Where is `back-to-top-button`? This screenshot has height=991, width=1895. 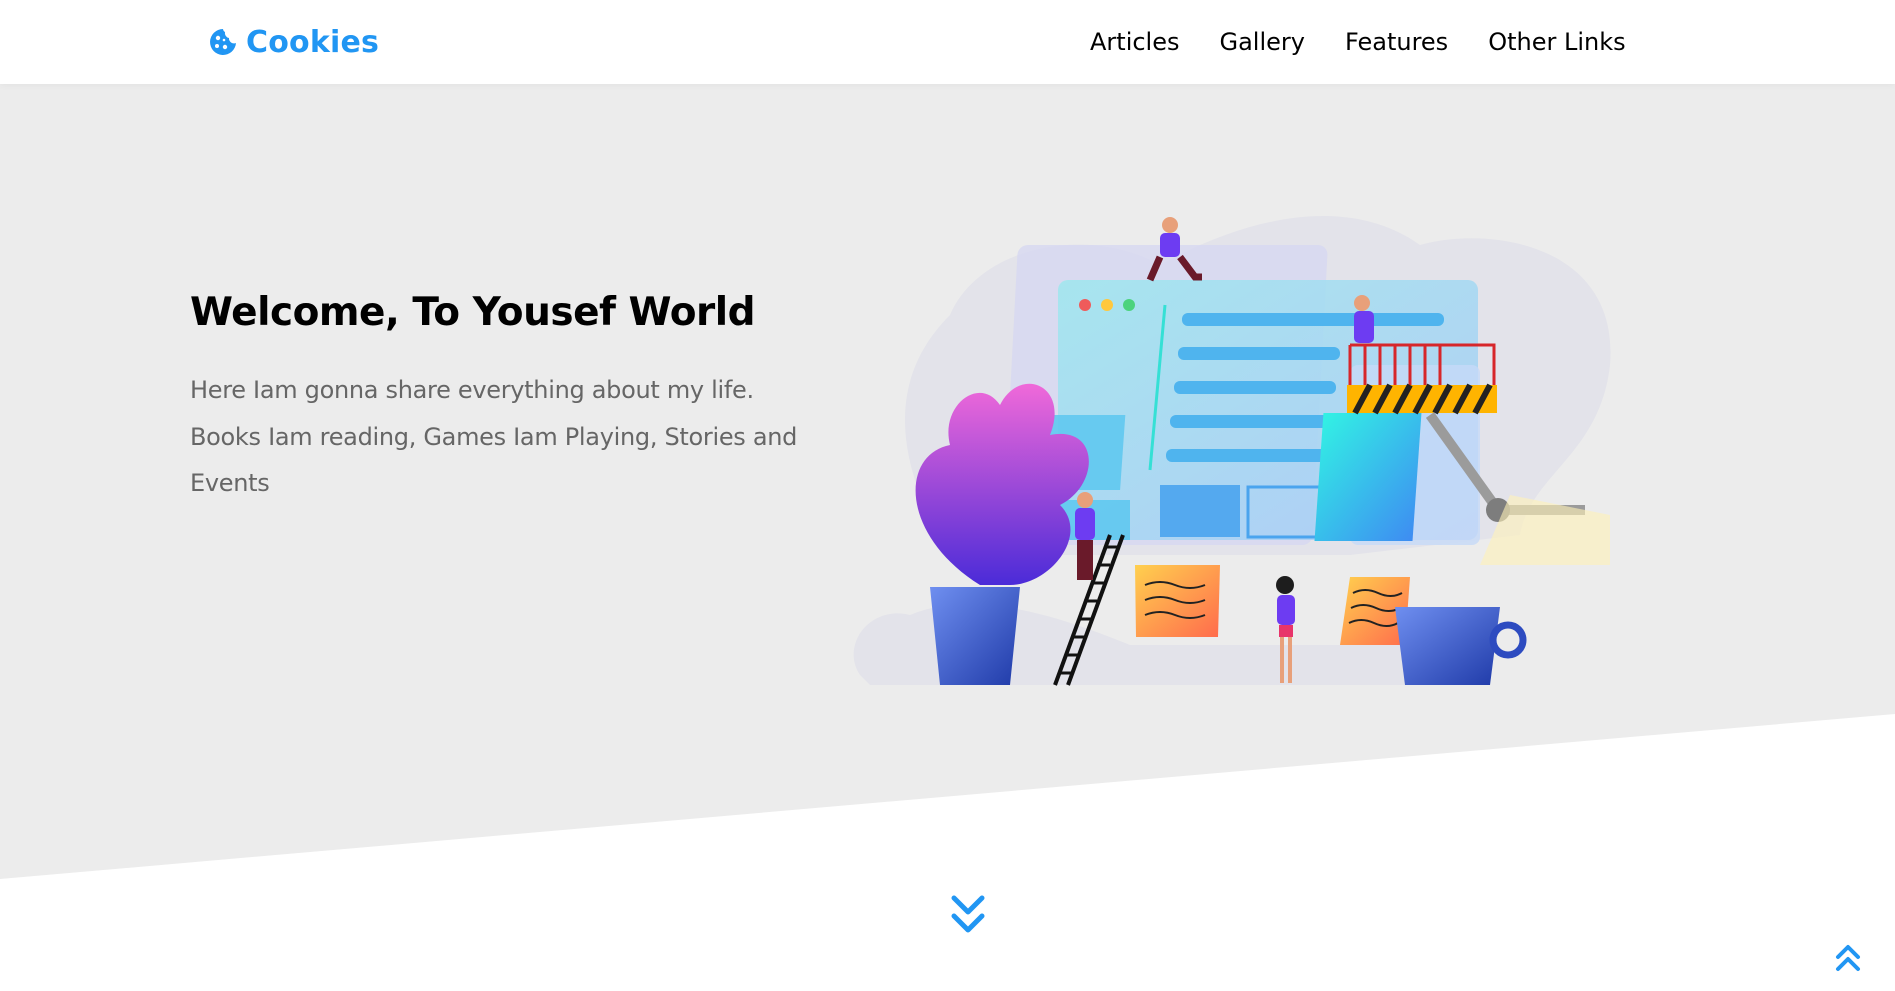 back-to-top-button is located at coordinates (1848, 957).